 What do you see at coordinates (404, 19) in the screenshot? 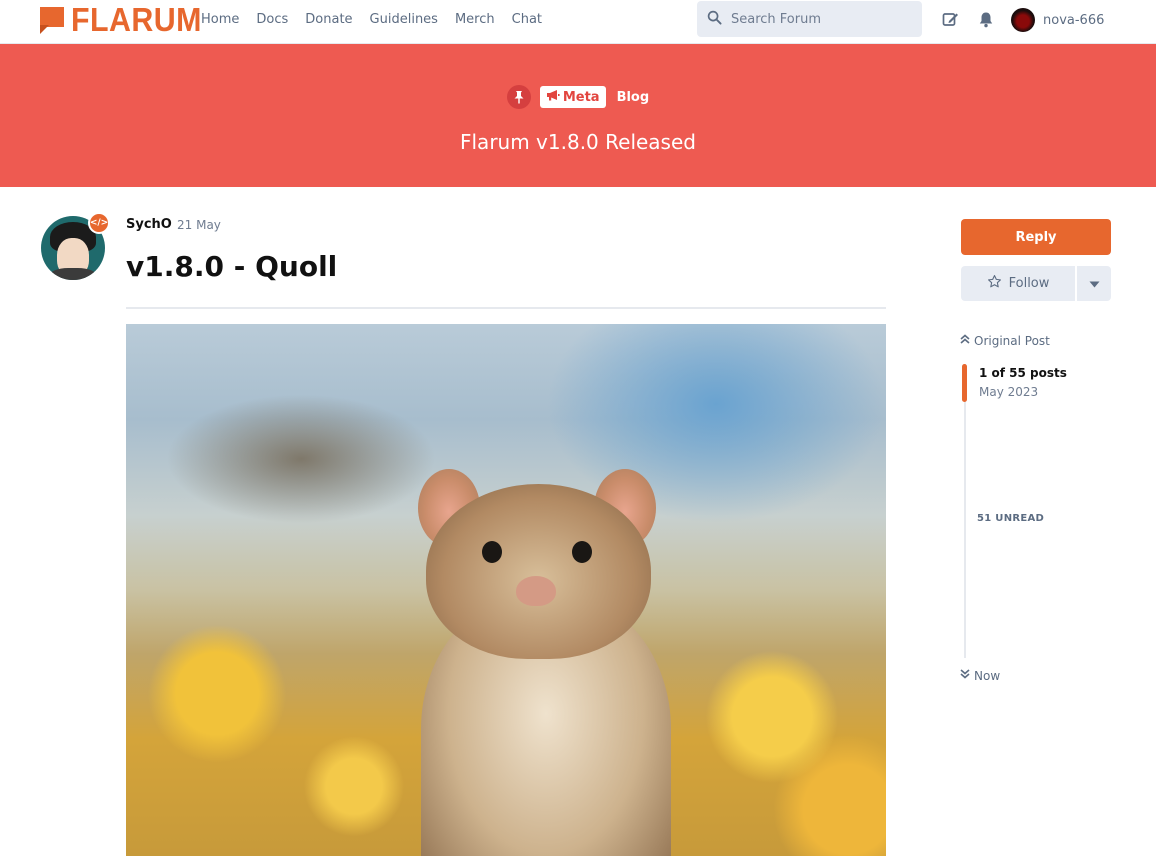
I see `nav-guidelines: Guidelines` at bounding box center [404, 19].